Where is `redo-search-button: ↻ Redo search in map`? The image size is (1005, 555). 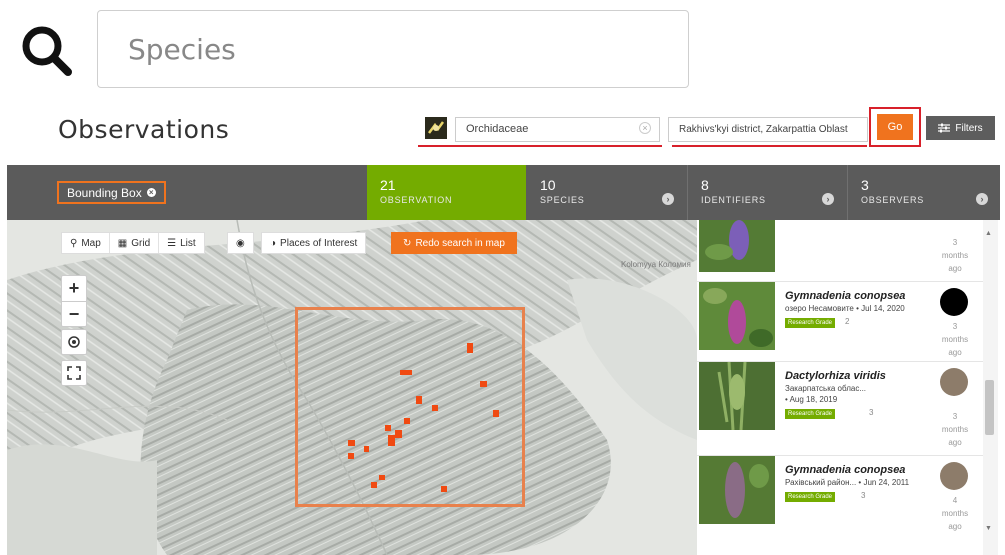
redo-search-button: ↻ Redo search in map is located at coordinates (454, 243).